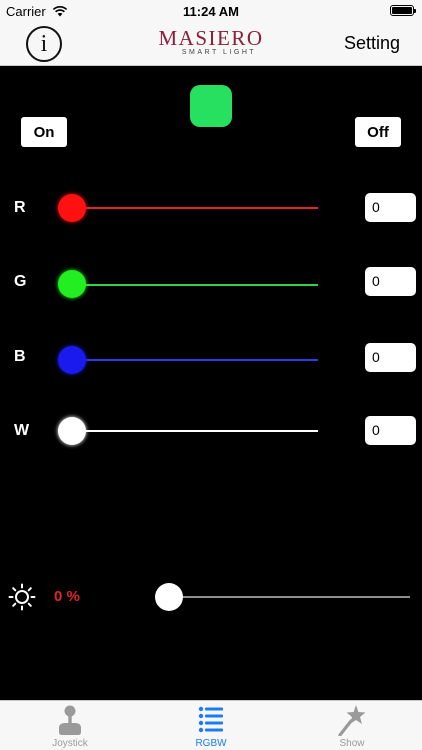  I want to click on tab-joystick-label: Joystick, so click(70, 743).